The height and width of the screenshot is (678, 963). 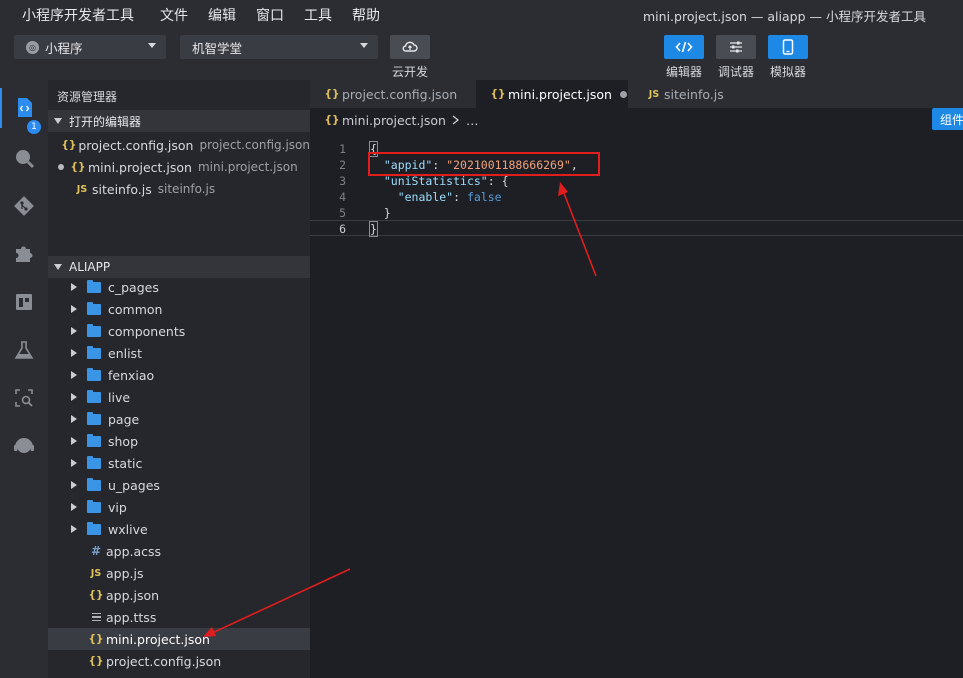 I want to click on flask-icon, so click(x=24, y=350).